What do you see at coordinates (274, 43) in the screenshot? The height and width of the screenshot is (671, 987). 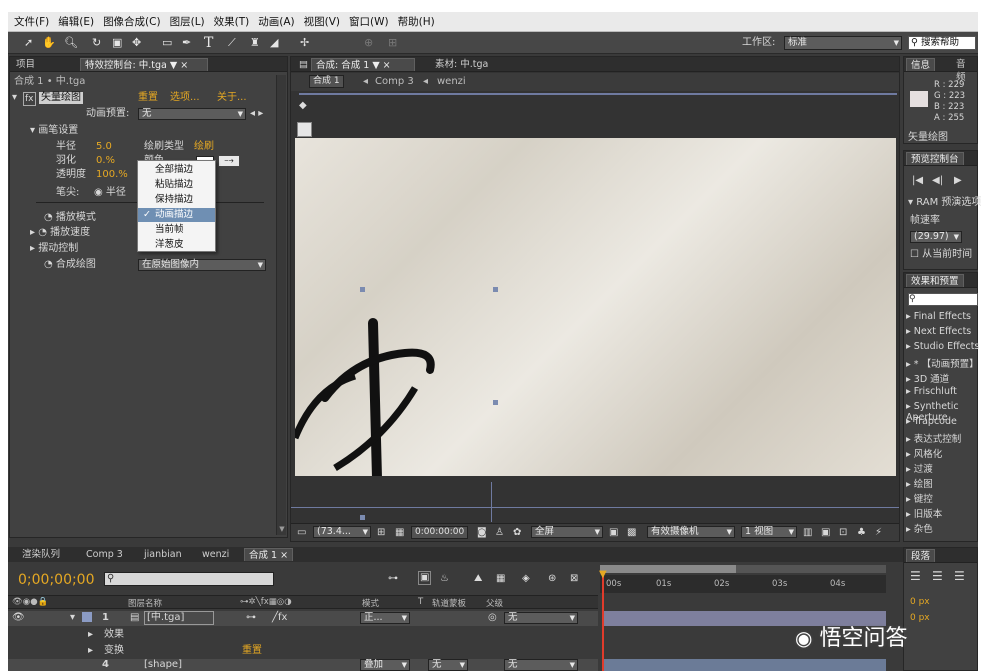 I see `eraser-tool-icon: ◢` at bounding box center [274, 43].